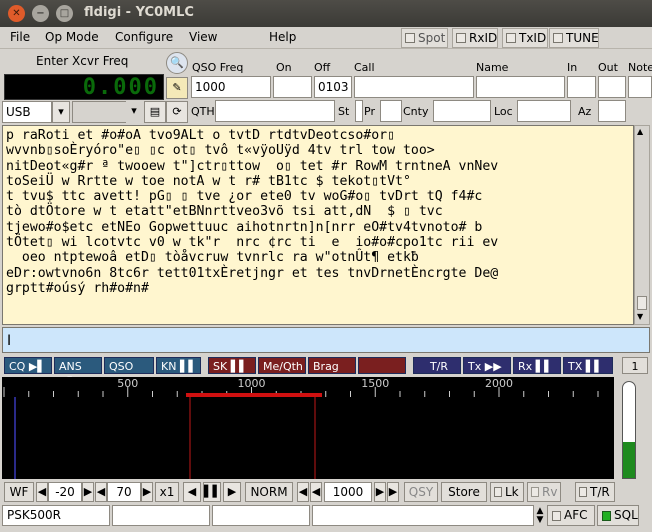 The width and height of the screenshot is (652, 532). I want to click on play-icon: ▶, so click(232, 492).